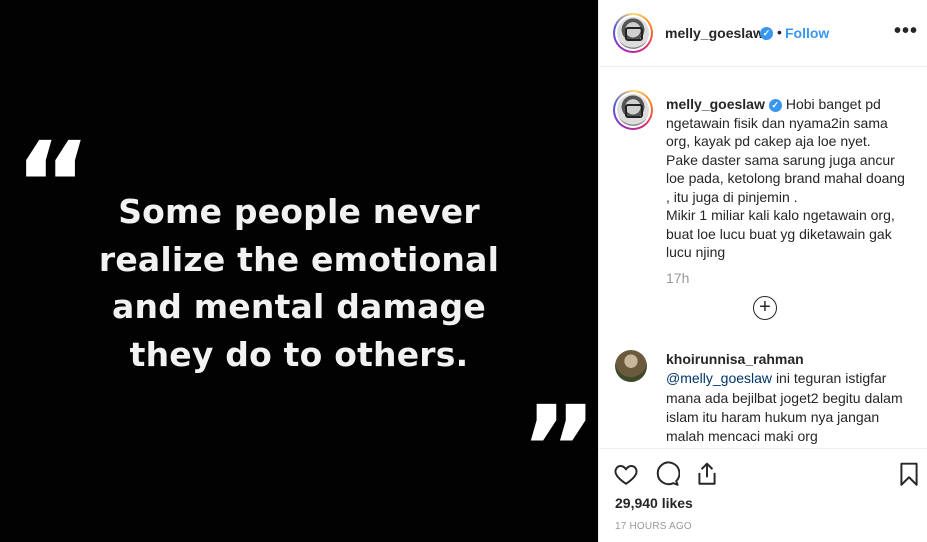 Image resolution: width=927 pixels, height=542 pixels. Describe the element at coordinates (906, 31) in the screenshot. I see `more-options-icon: •••` at that location.